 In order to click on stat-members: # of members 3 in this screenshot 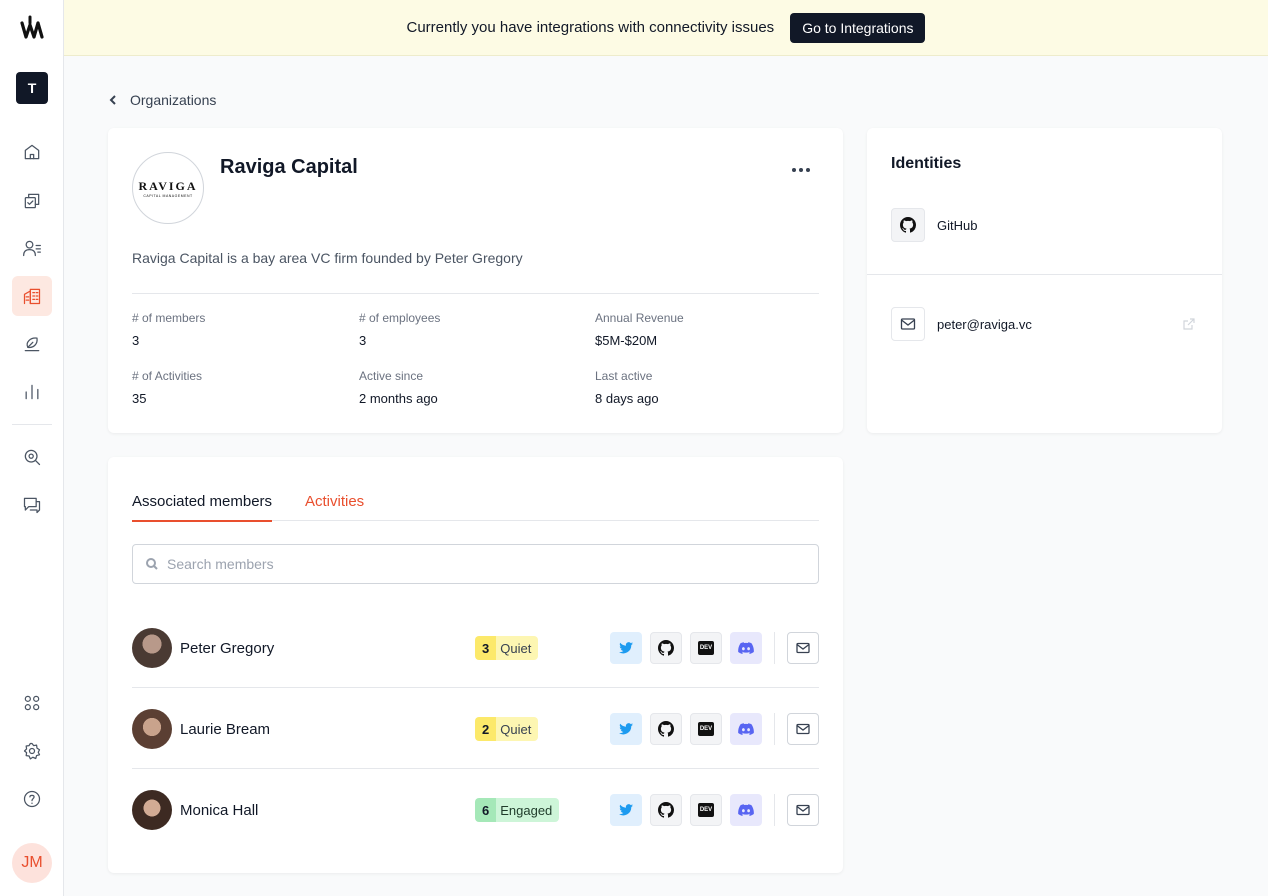, I will do `click(168, 329)`.